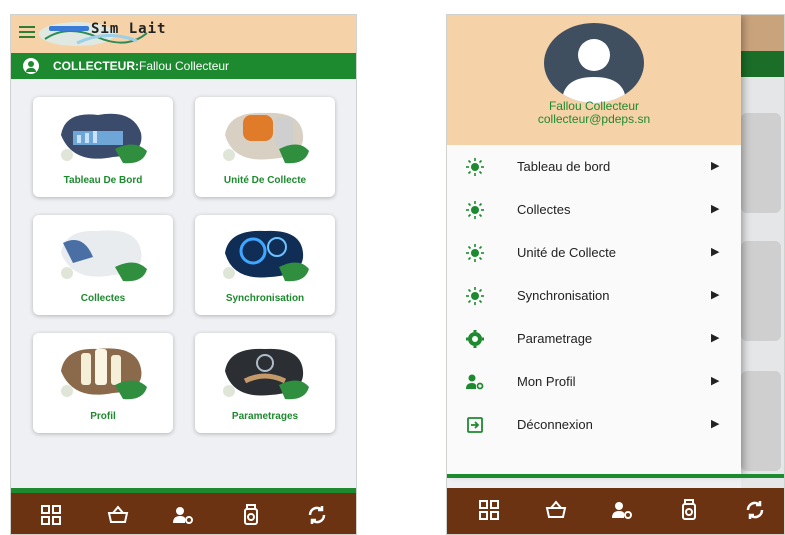 The height and width of the screenshot is (535, 785). I want to click on menu-item-unite-de-collecte: Unité de Collecte ▶, so click(594, 252).